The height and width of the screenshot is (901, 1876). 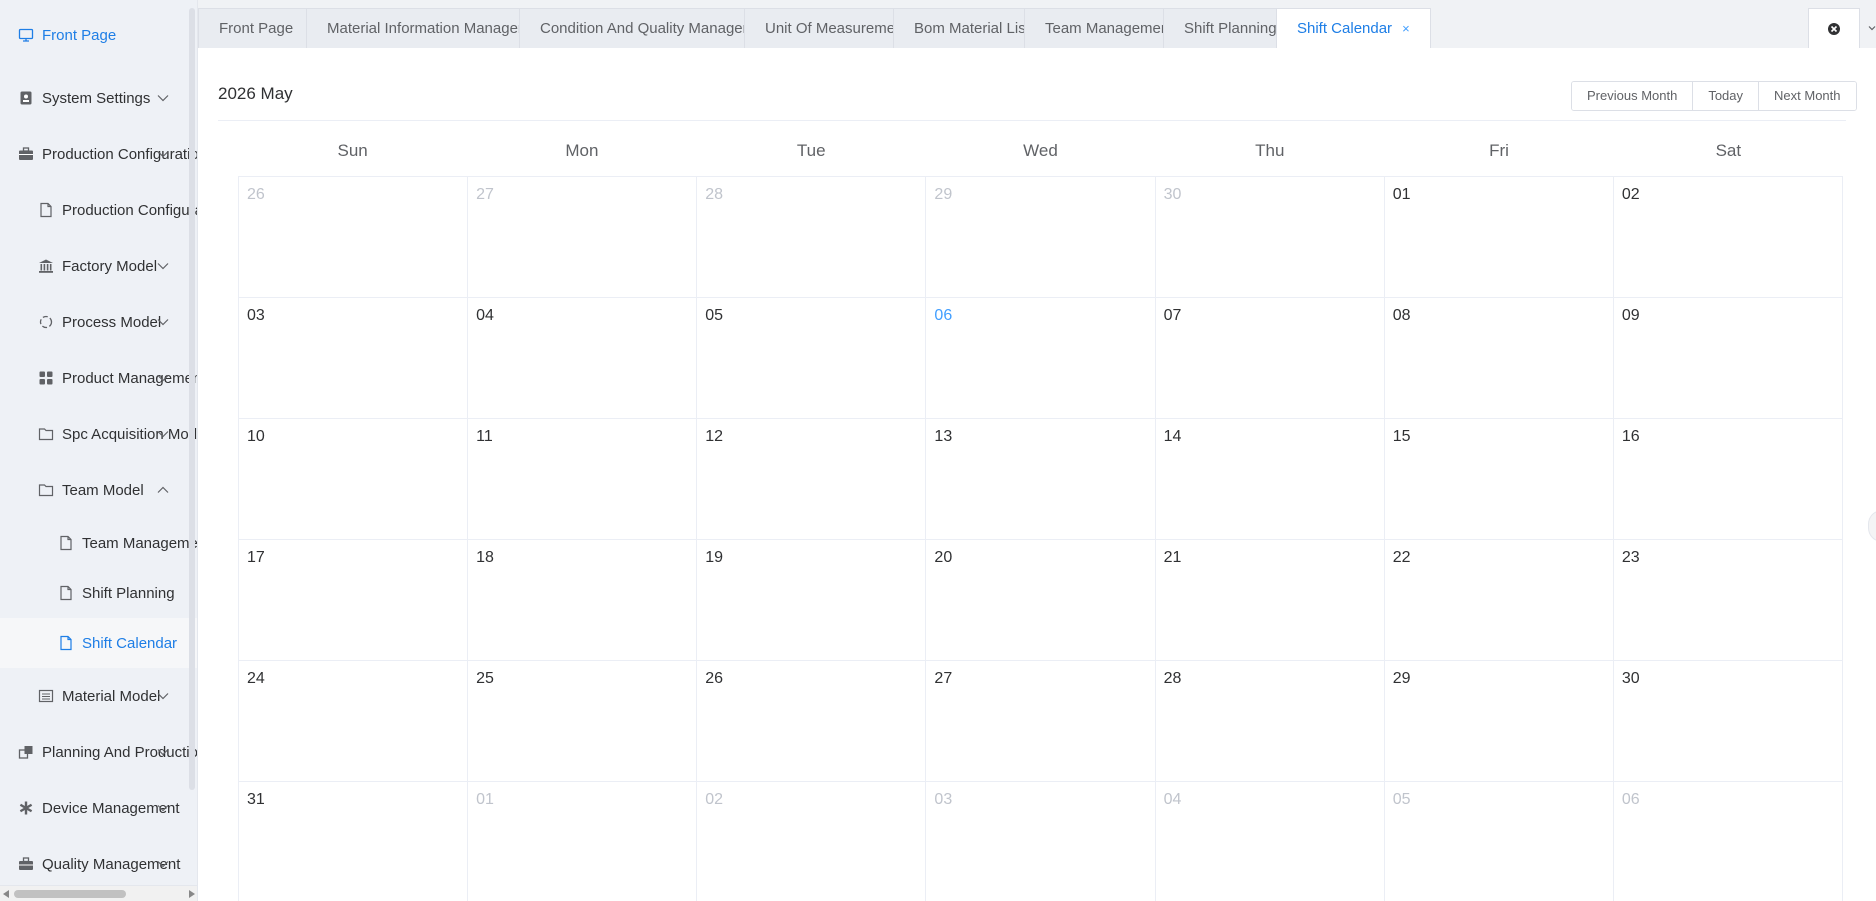 What do you see at coordinates (98, 543) in the screenshot?
I see `sidebar-item-team-management: Team Management` at bounding box center [98, 543].